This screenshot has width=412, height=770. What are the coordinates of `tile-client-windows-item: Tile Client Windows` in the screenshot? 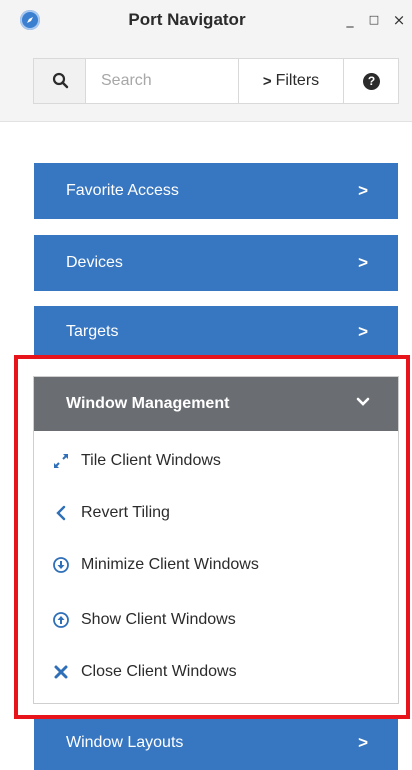 It's located at (216, 461).